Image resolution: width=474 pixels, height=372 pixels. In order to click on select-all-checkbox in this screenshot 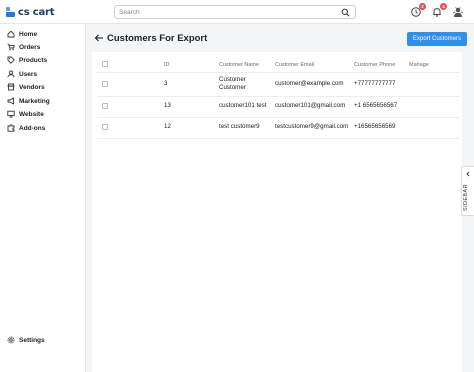, I will do `click(105, 64)`.